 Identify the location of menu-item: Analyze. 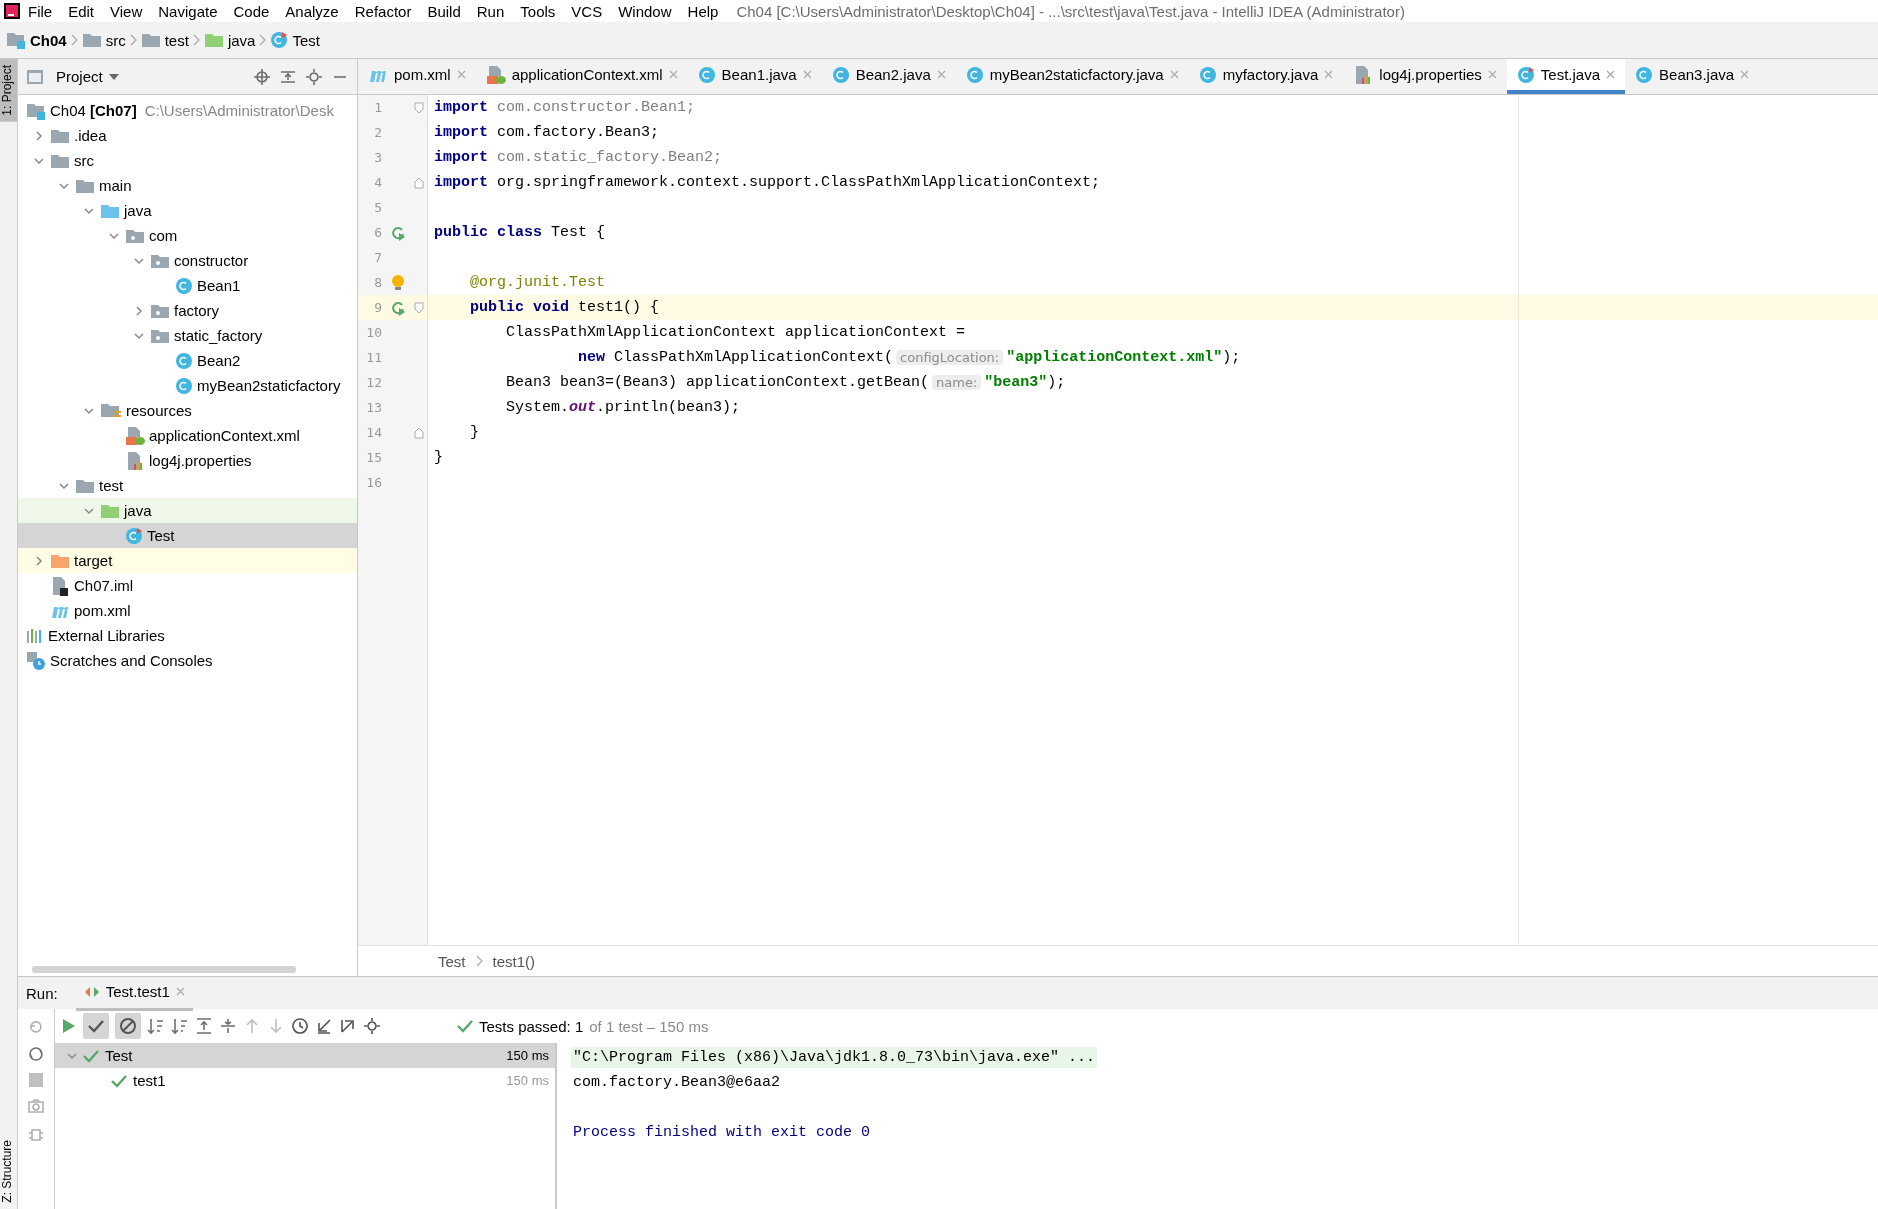
(312, 11).